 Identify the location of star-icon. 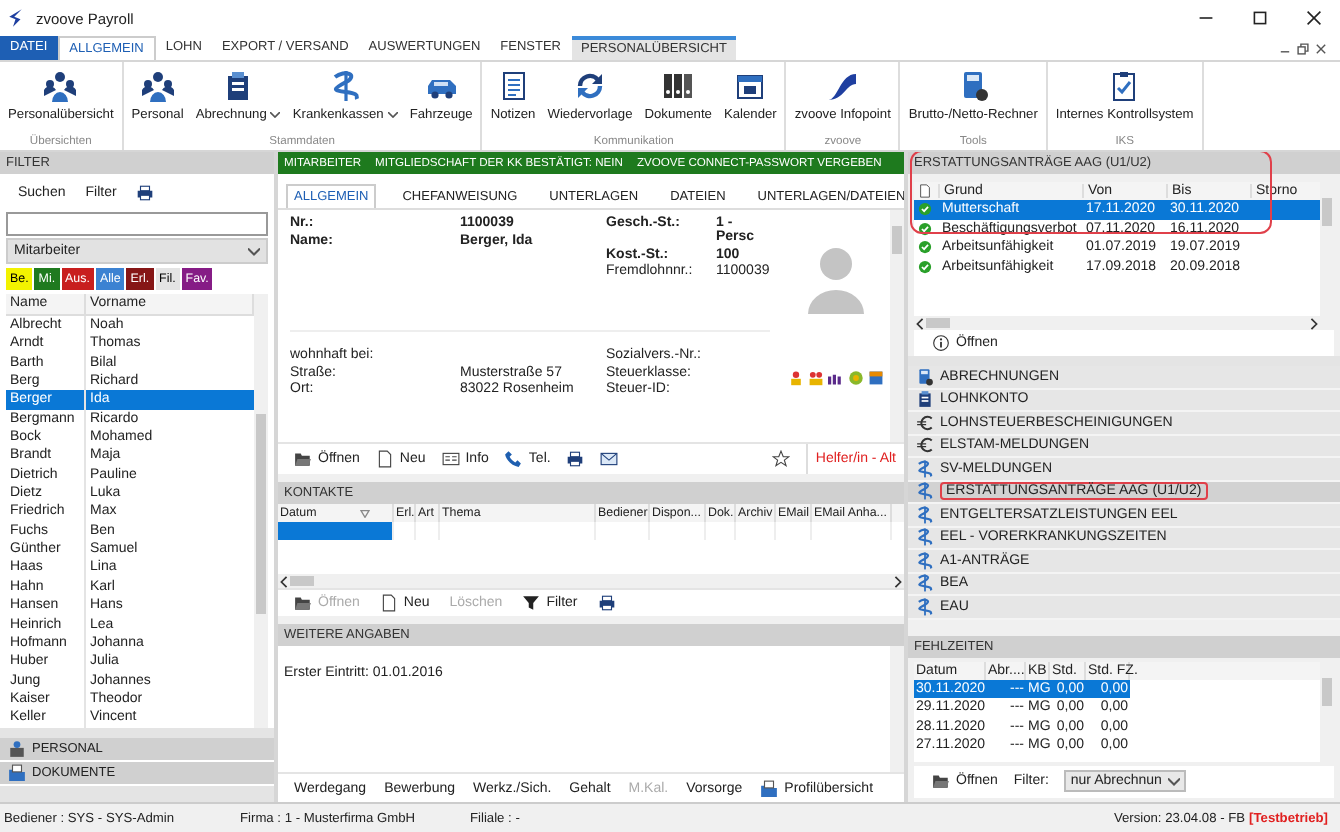
(780, 459).